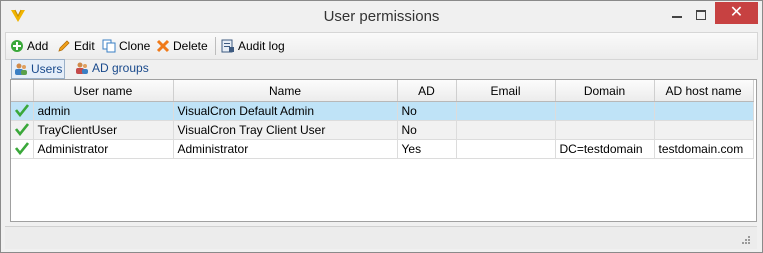 This screenshot has height=253, width=763. Describe the element at coordinates (677, 15) in the screenshot. I see `minimize-button` at that location.